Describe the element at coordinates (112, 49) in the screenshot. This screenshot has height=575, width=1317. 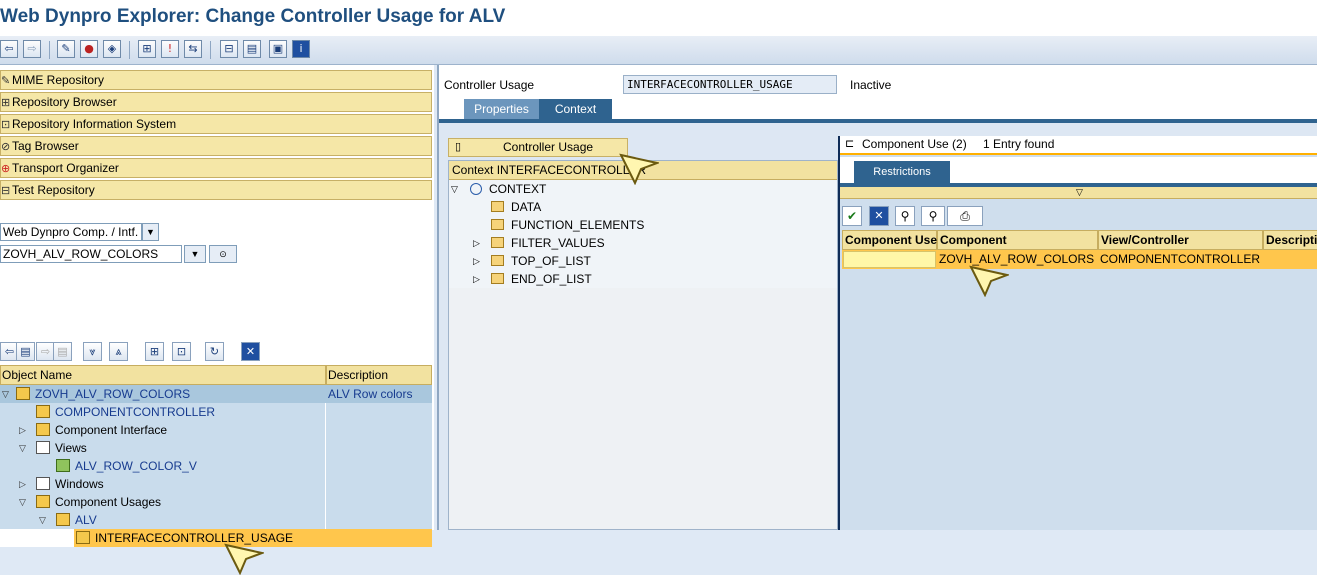
I see `activate-icon: ◈` at that location.